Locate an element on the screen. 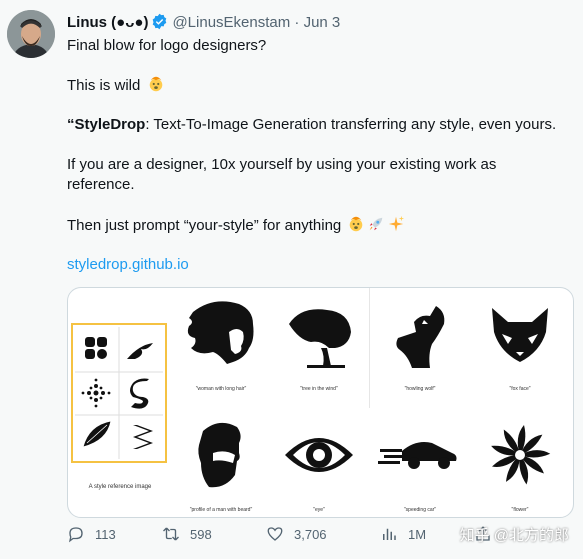  retweet-button: 598 is located at coordinates (187, 534).